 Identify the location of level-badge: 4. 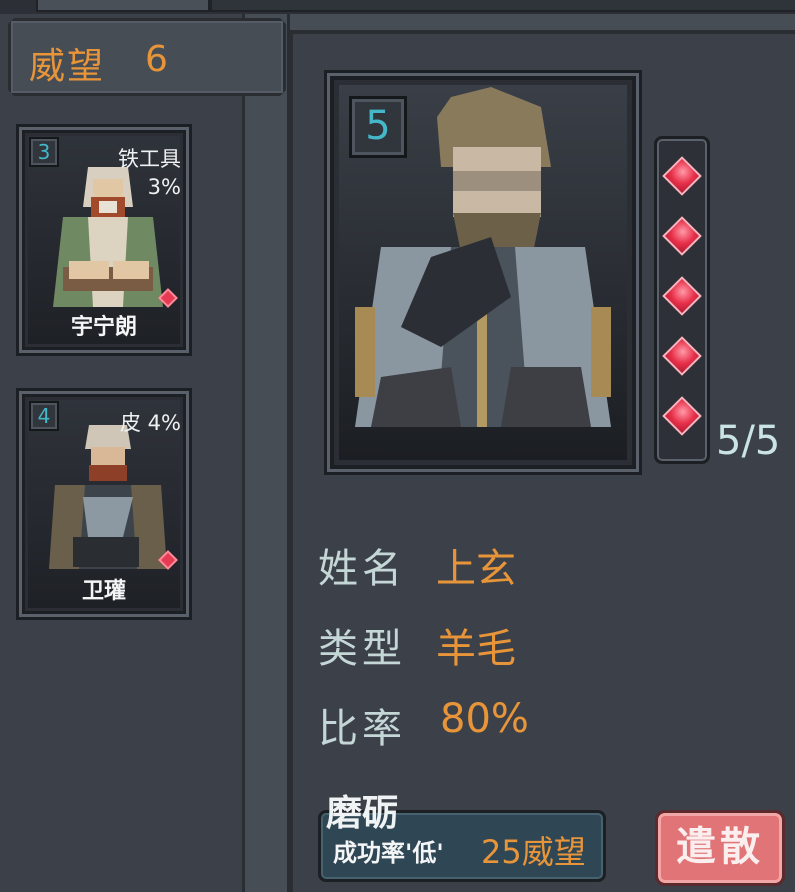
(44, 416).